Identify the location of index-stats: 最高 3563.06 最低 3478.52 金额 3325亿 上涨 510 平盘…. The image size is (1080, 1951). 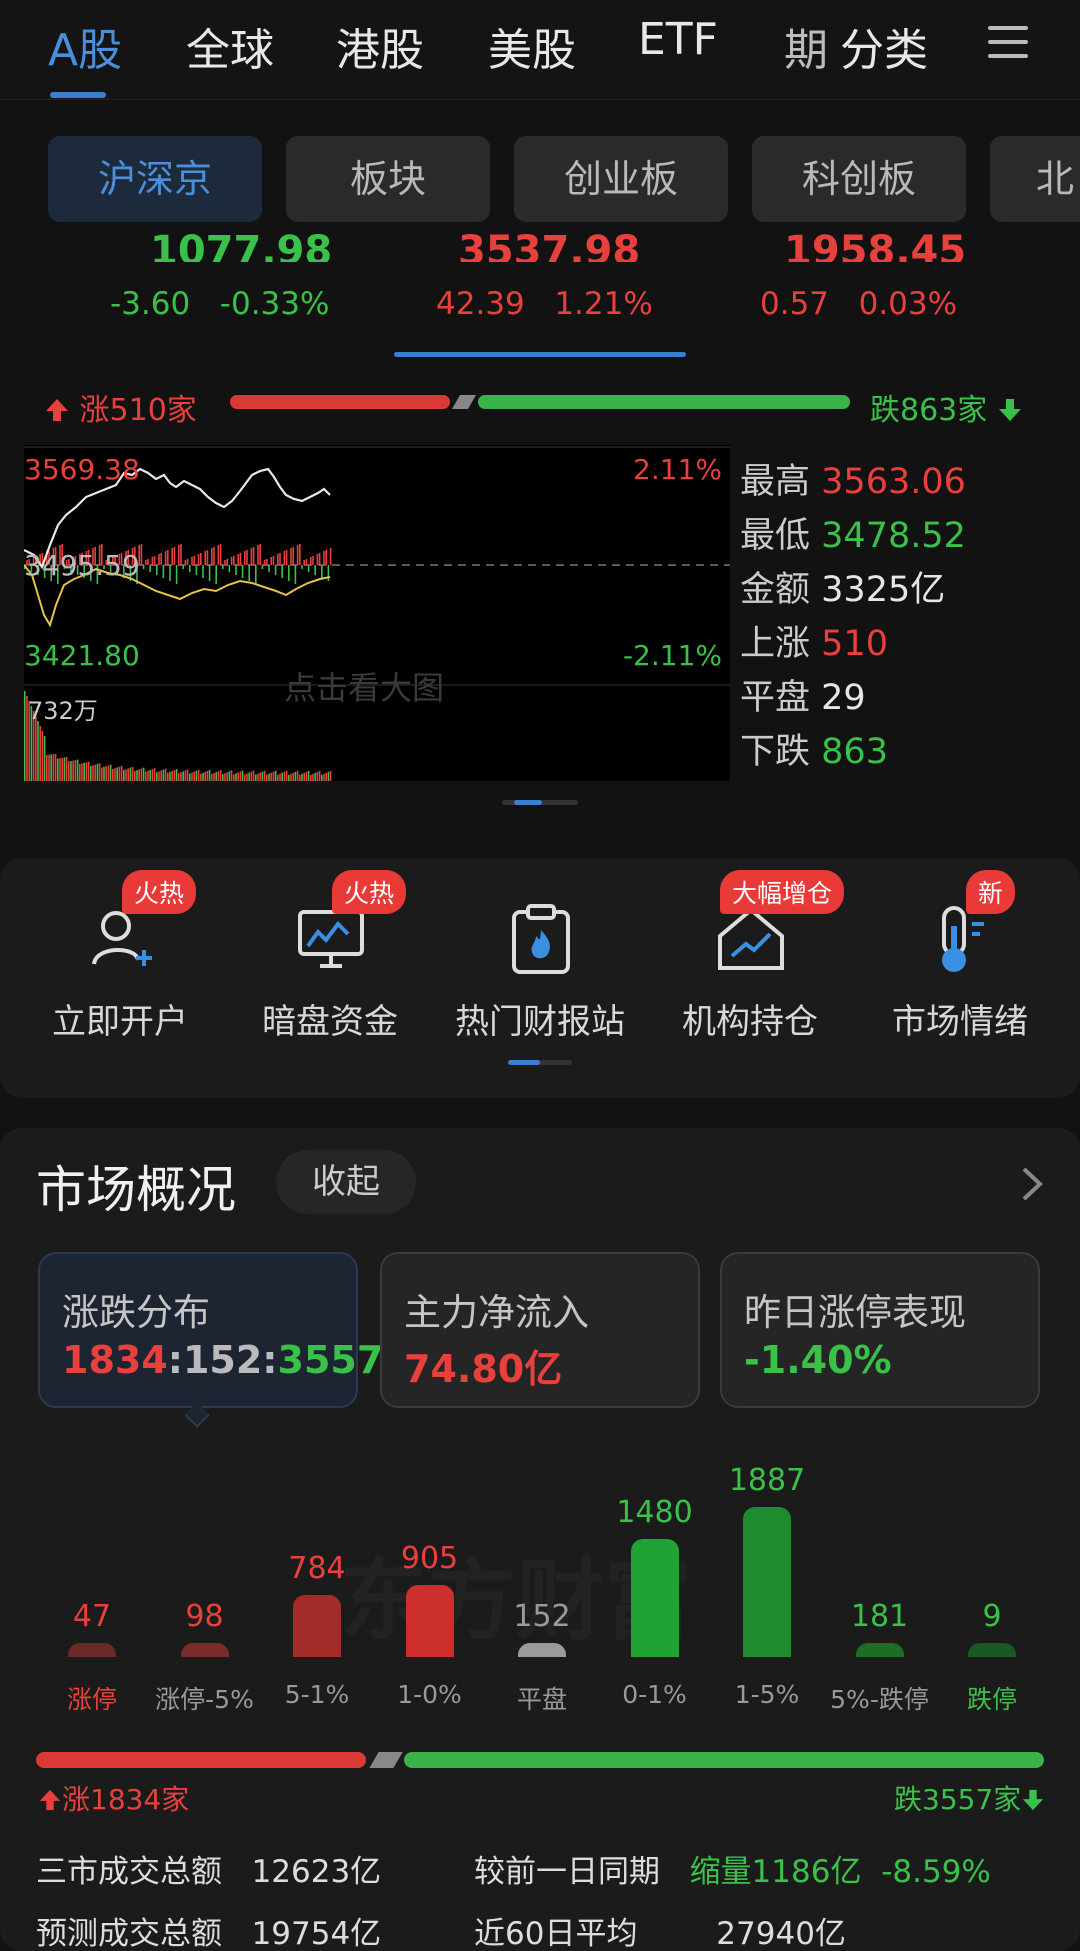
(853, 617).